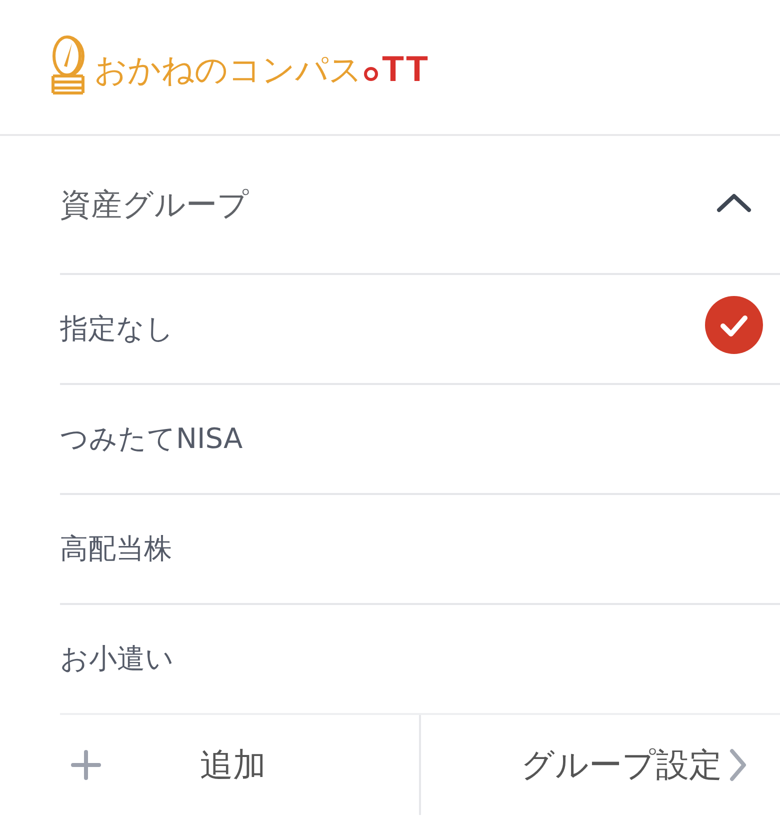 The height and width of the screenshot is (816, 780). What do you see at coordinates (600, 765) in the screenshot?
I see `group-settings-button: グループ設定` at bounding box center [600, 765].